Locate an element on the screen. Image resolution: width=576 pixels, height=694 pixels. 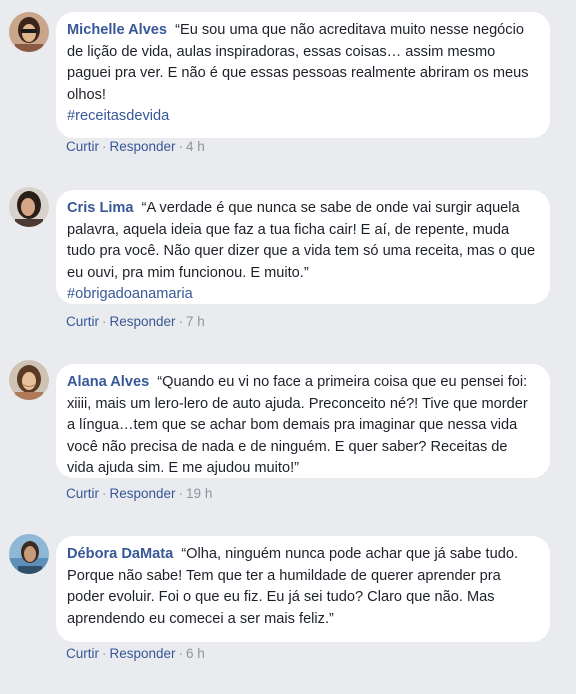
comment-time: 7 h is located at coordinates (195, 321).